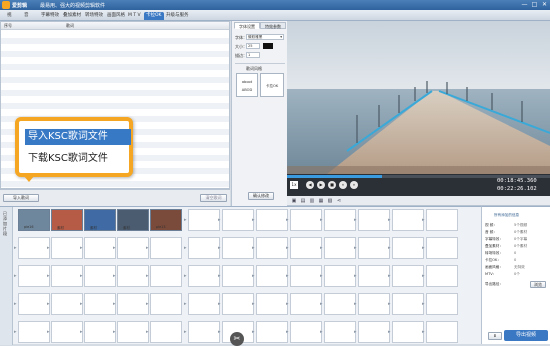 The width and height of the screenshot is (550, 346). I want to click on rewind-icon: «, so click(343, 185).